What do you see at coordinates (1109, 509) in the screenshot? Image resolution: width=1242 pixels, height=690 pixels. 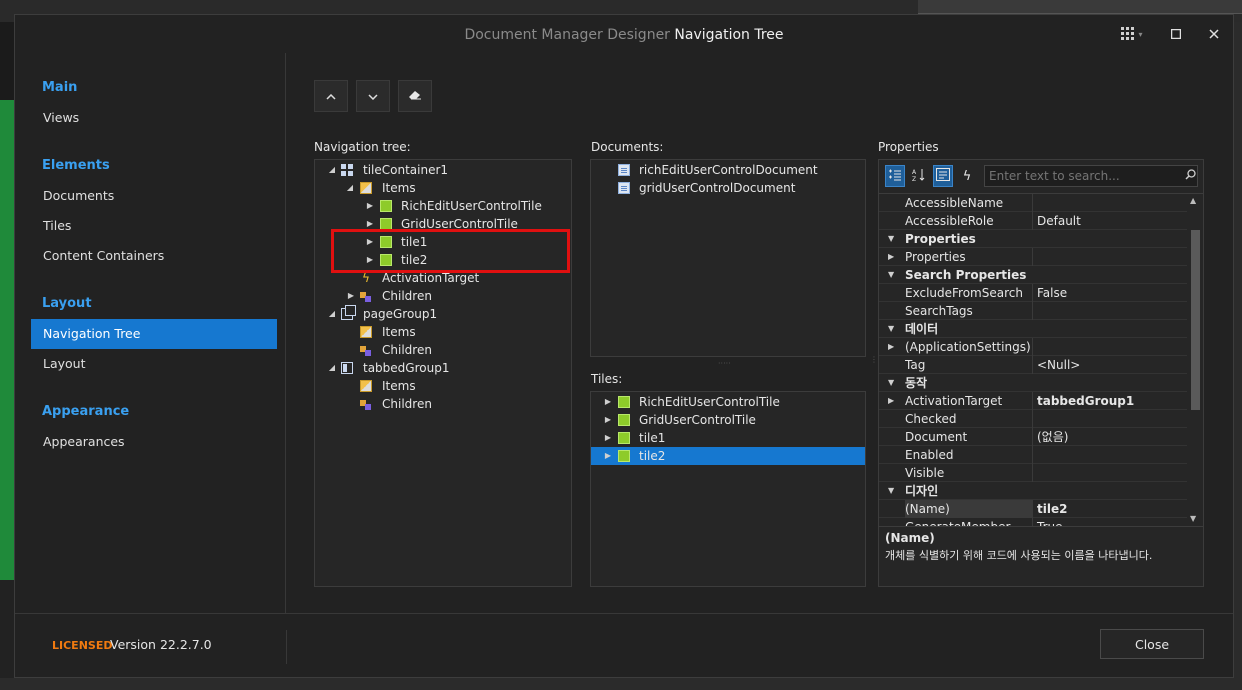 I see `property-value: tile2` at bounding box center [1109, 509].